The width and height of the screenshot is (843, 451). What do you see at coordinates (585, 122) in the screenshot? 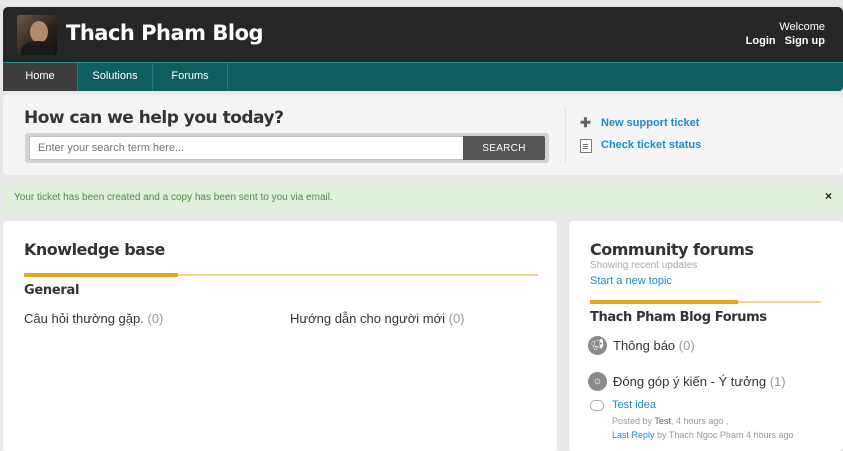
I see `plus-icon: ✚` at bounding box center [585, 122].